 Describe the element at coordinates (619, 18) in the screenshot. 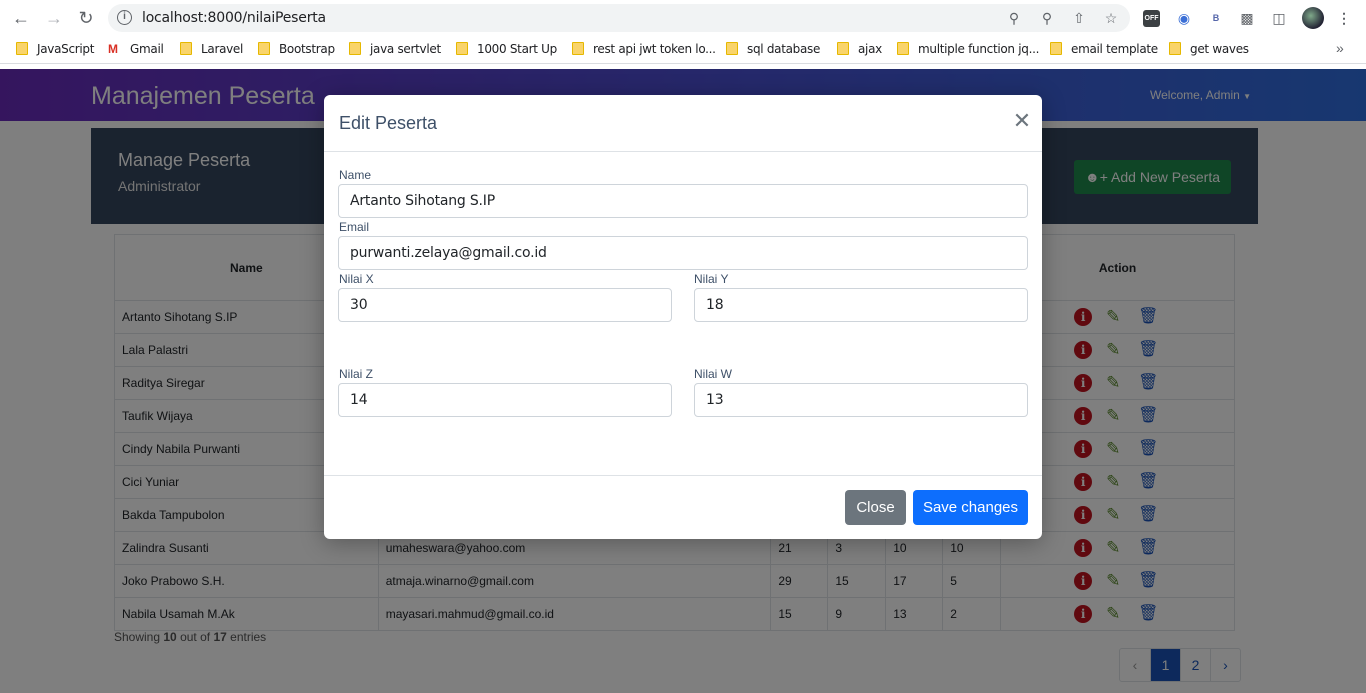

I see `address-bar: i localhost:8000/nilaiPeserta ⚲ ⚲ ⇧ ☆` at that location.